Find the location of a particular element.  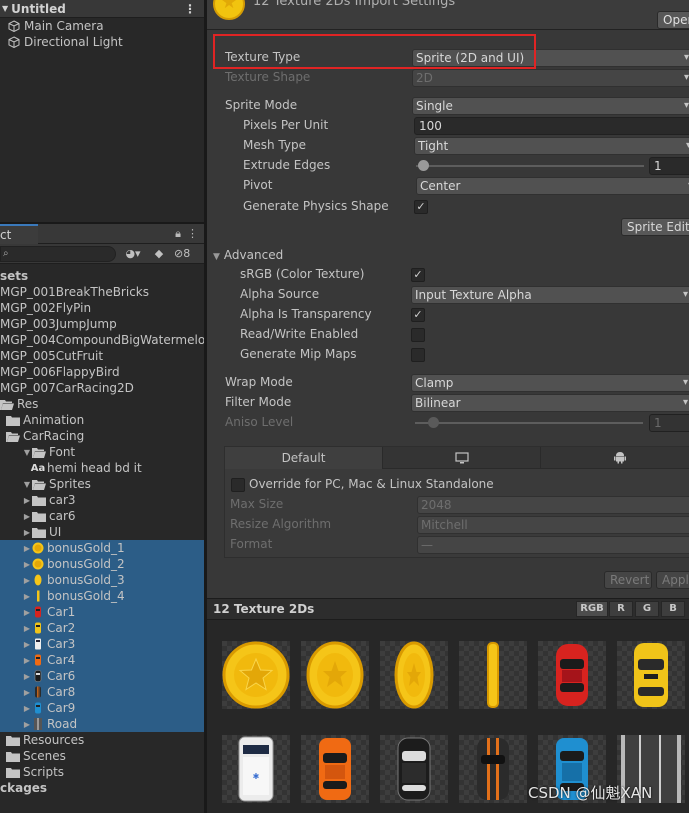

project-tree-item: Res is located at coordinates (102, 404).